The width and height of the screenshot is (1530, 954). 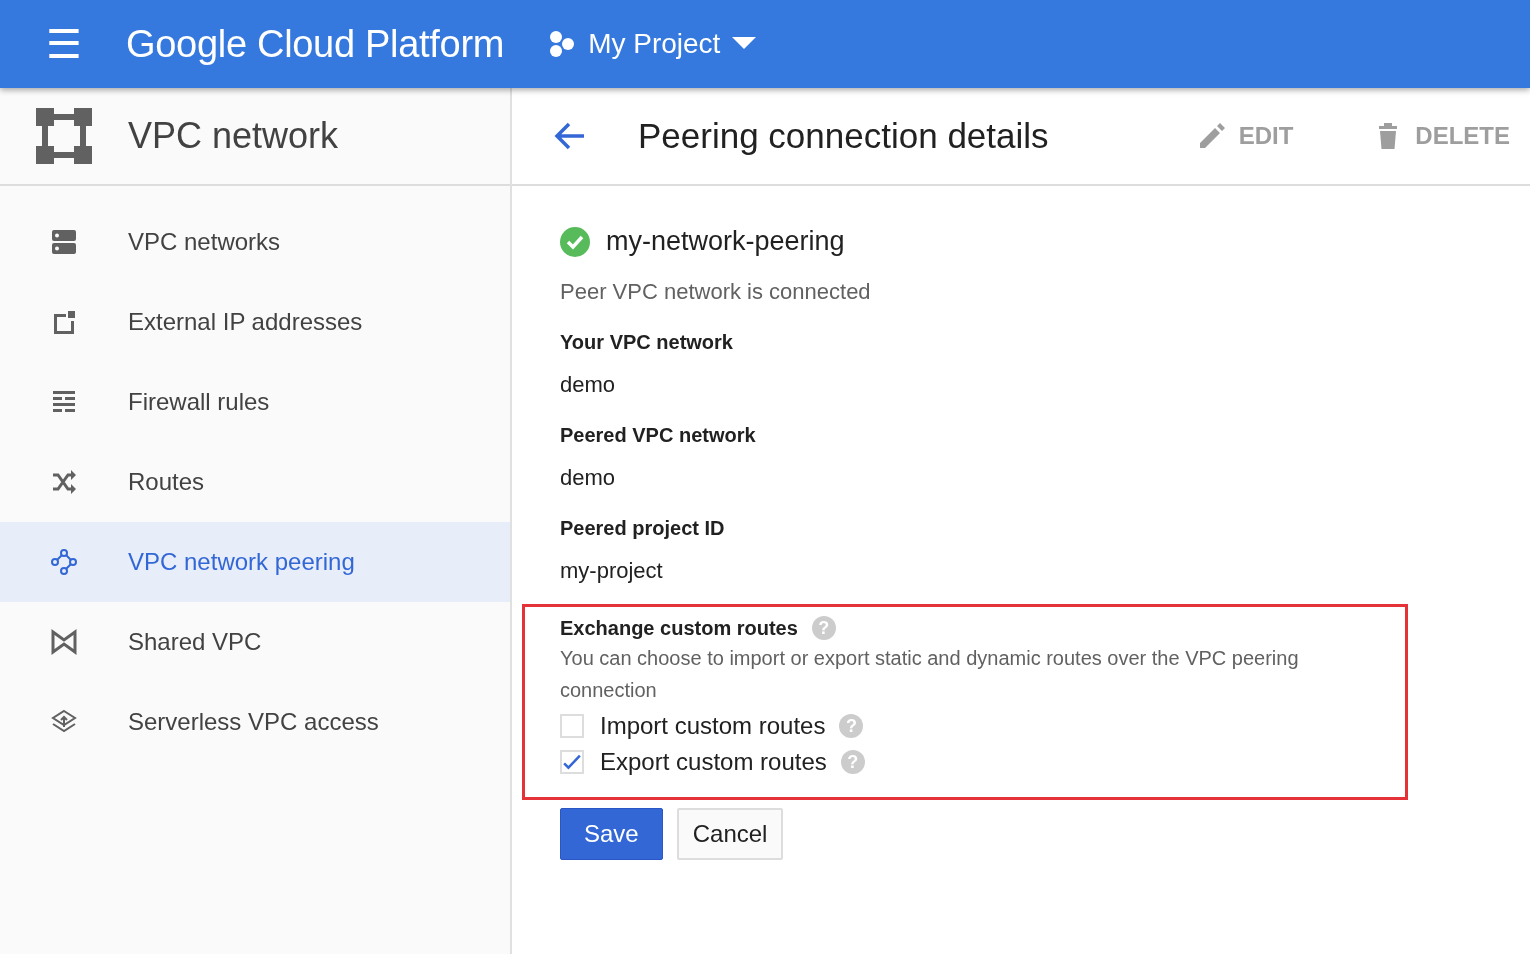 I want to click on network-logo-icon, so click(x=64, y=136).